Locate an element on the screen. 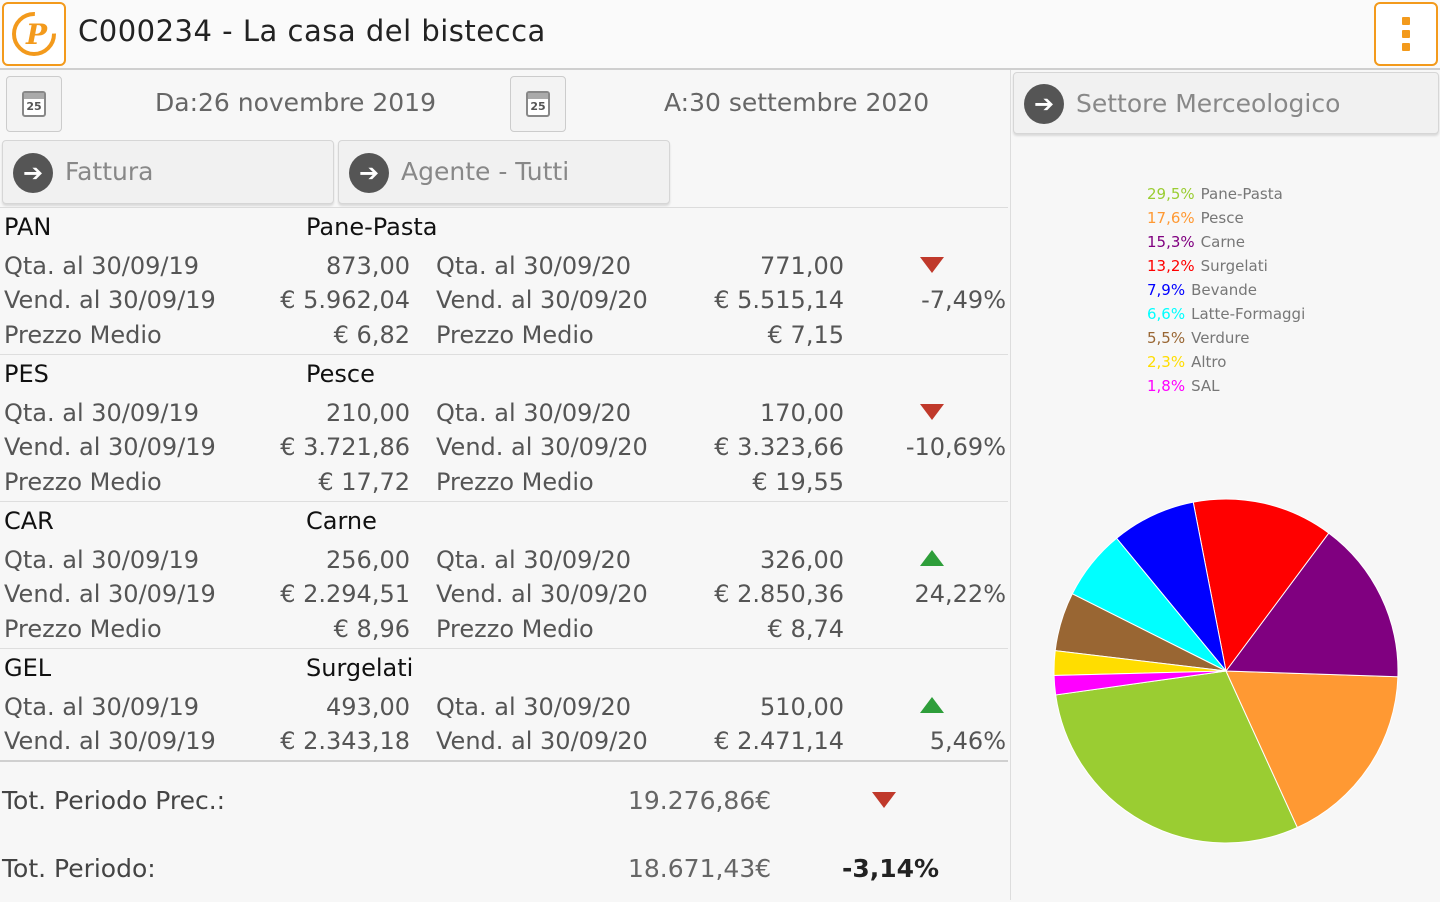 The image size is (1440, 902). sales-curr-value: € 2.471,14 is located at coordinates (779, 741).